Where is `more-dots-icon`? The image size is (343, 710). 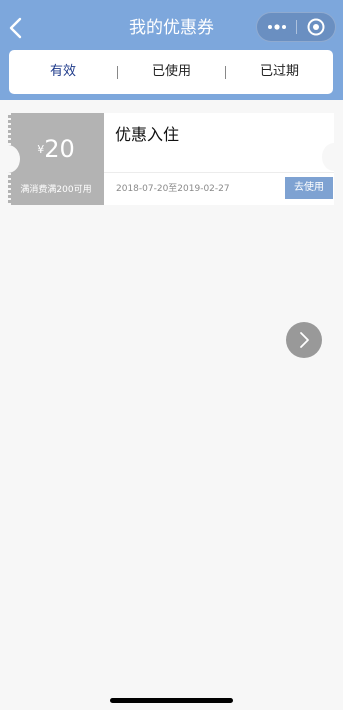
more-dots-icon is located at coordinates (277, 27).